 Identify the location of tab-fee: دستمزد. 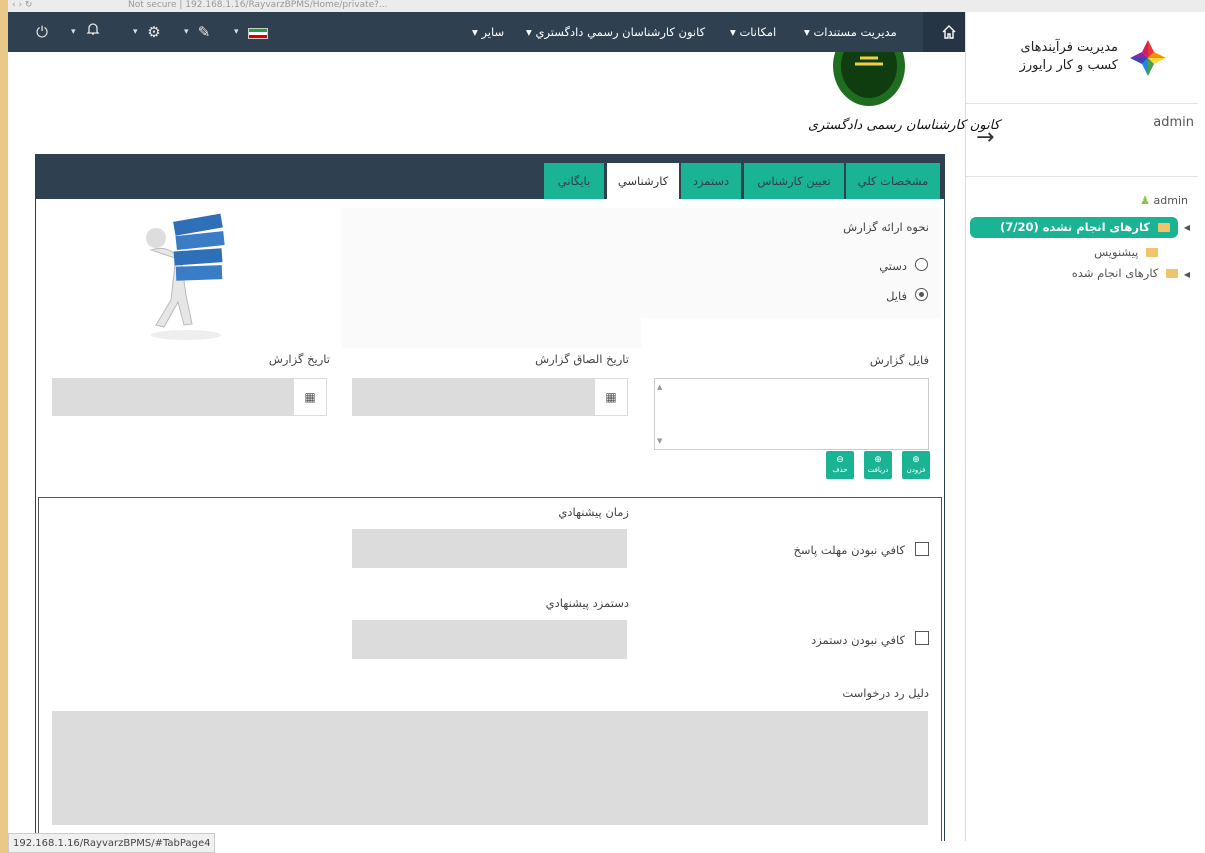
(711, 181).